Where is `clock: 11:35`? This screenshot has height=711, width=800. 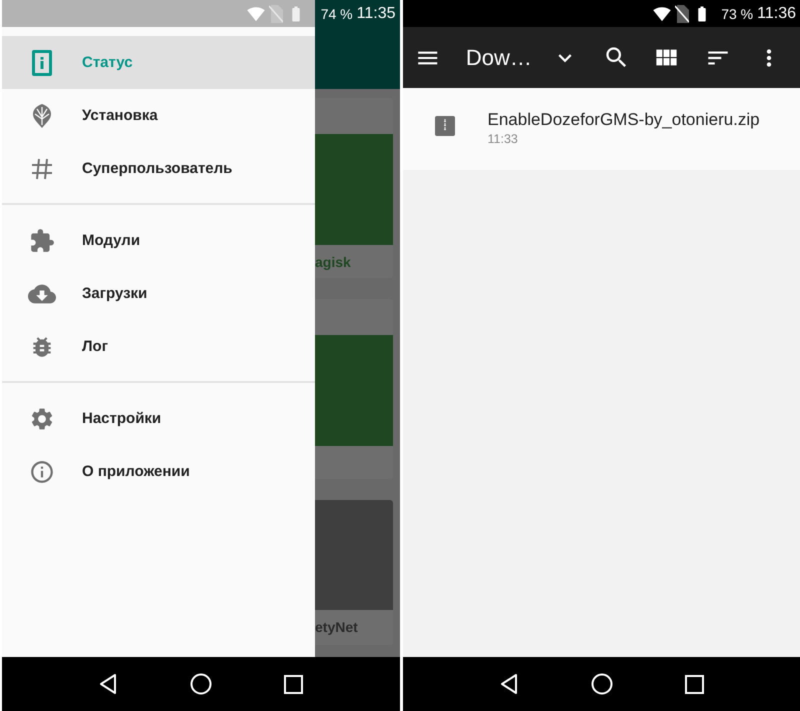
clock: 11:35 is located at coordinates (376, 13).